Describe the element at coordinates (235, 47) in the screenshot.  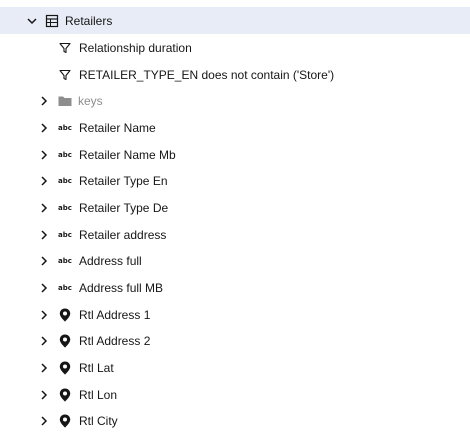
I see `filter-item: Relationship duration` at that location.